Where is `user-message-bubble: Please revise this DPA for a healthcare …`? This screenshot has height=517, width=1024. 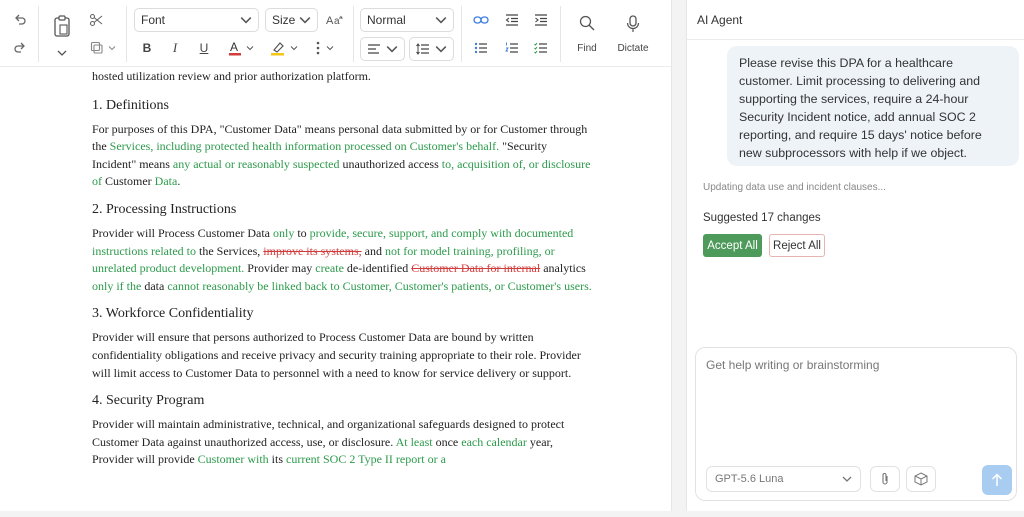 user-message-bubble: Please revise this DPA for a healthcare … is located at coordinates (873, 106).